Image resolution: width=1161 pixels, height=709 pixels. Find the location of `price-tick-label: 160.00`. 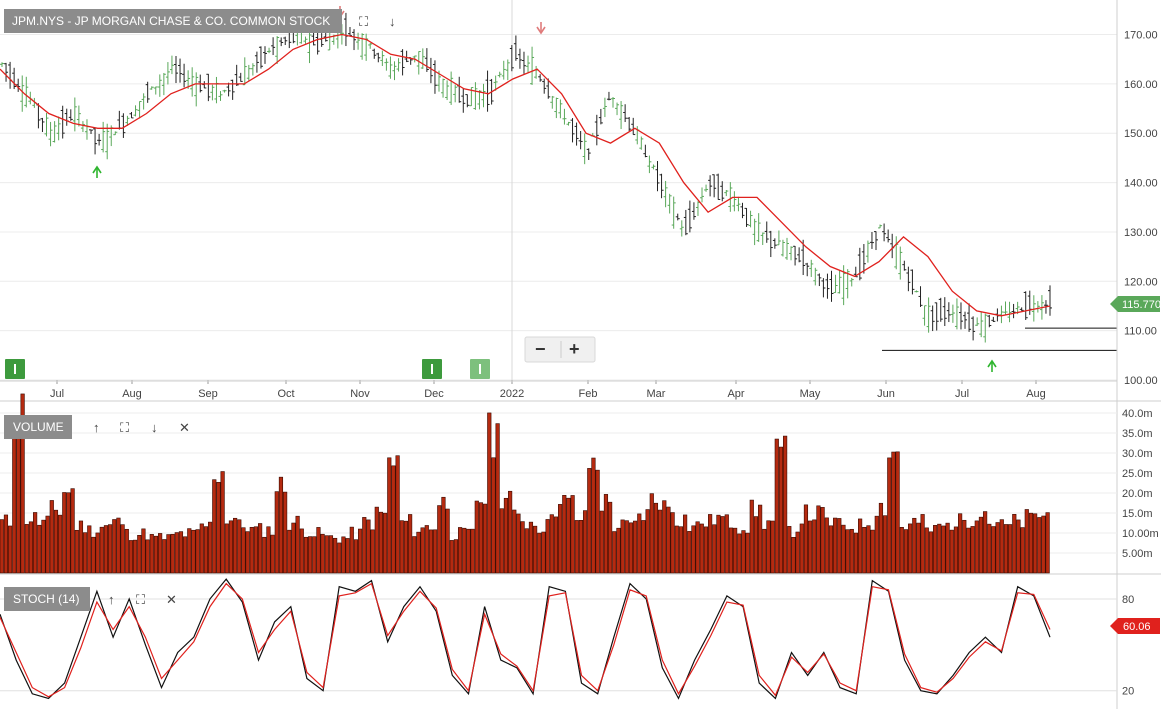

price-tick-label: 160.00 is located at coordinates (1141, 85).